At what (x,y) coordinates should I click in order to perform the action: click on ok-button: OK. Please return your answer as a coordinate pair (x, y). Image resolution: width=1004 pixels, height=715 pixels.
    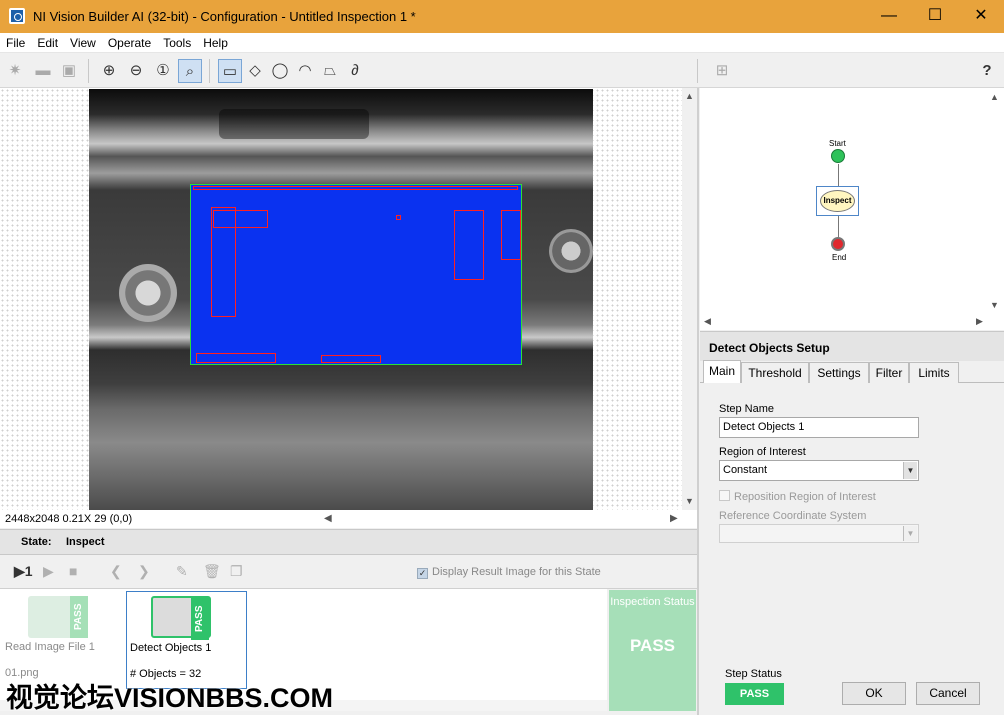
    Looking at the image, I should click on (874, 693).